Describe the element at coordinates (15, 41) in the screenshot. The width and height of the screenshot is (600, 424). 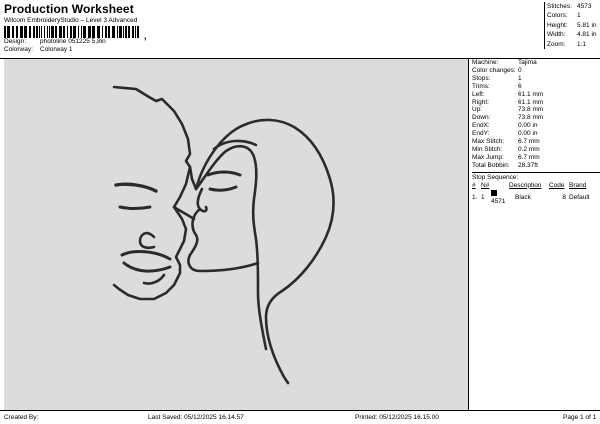
I see `design-label: Design:` at that location.